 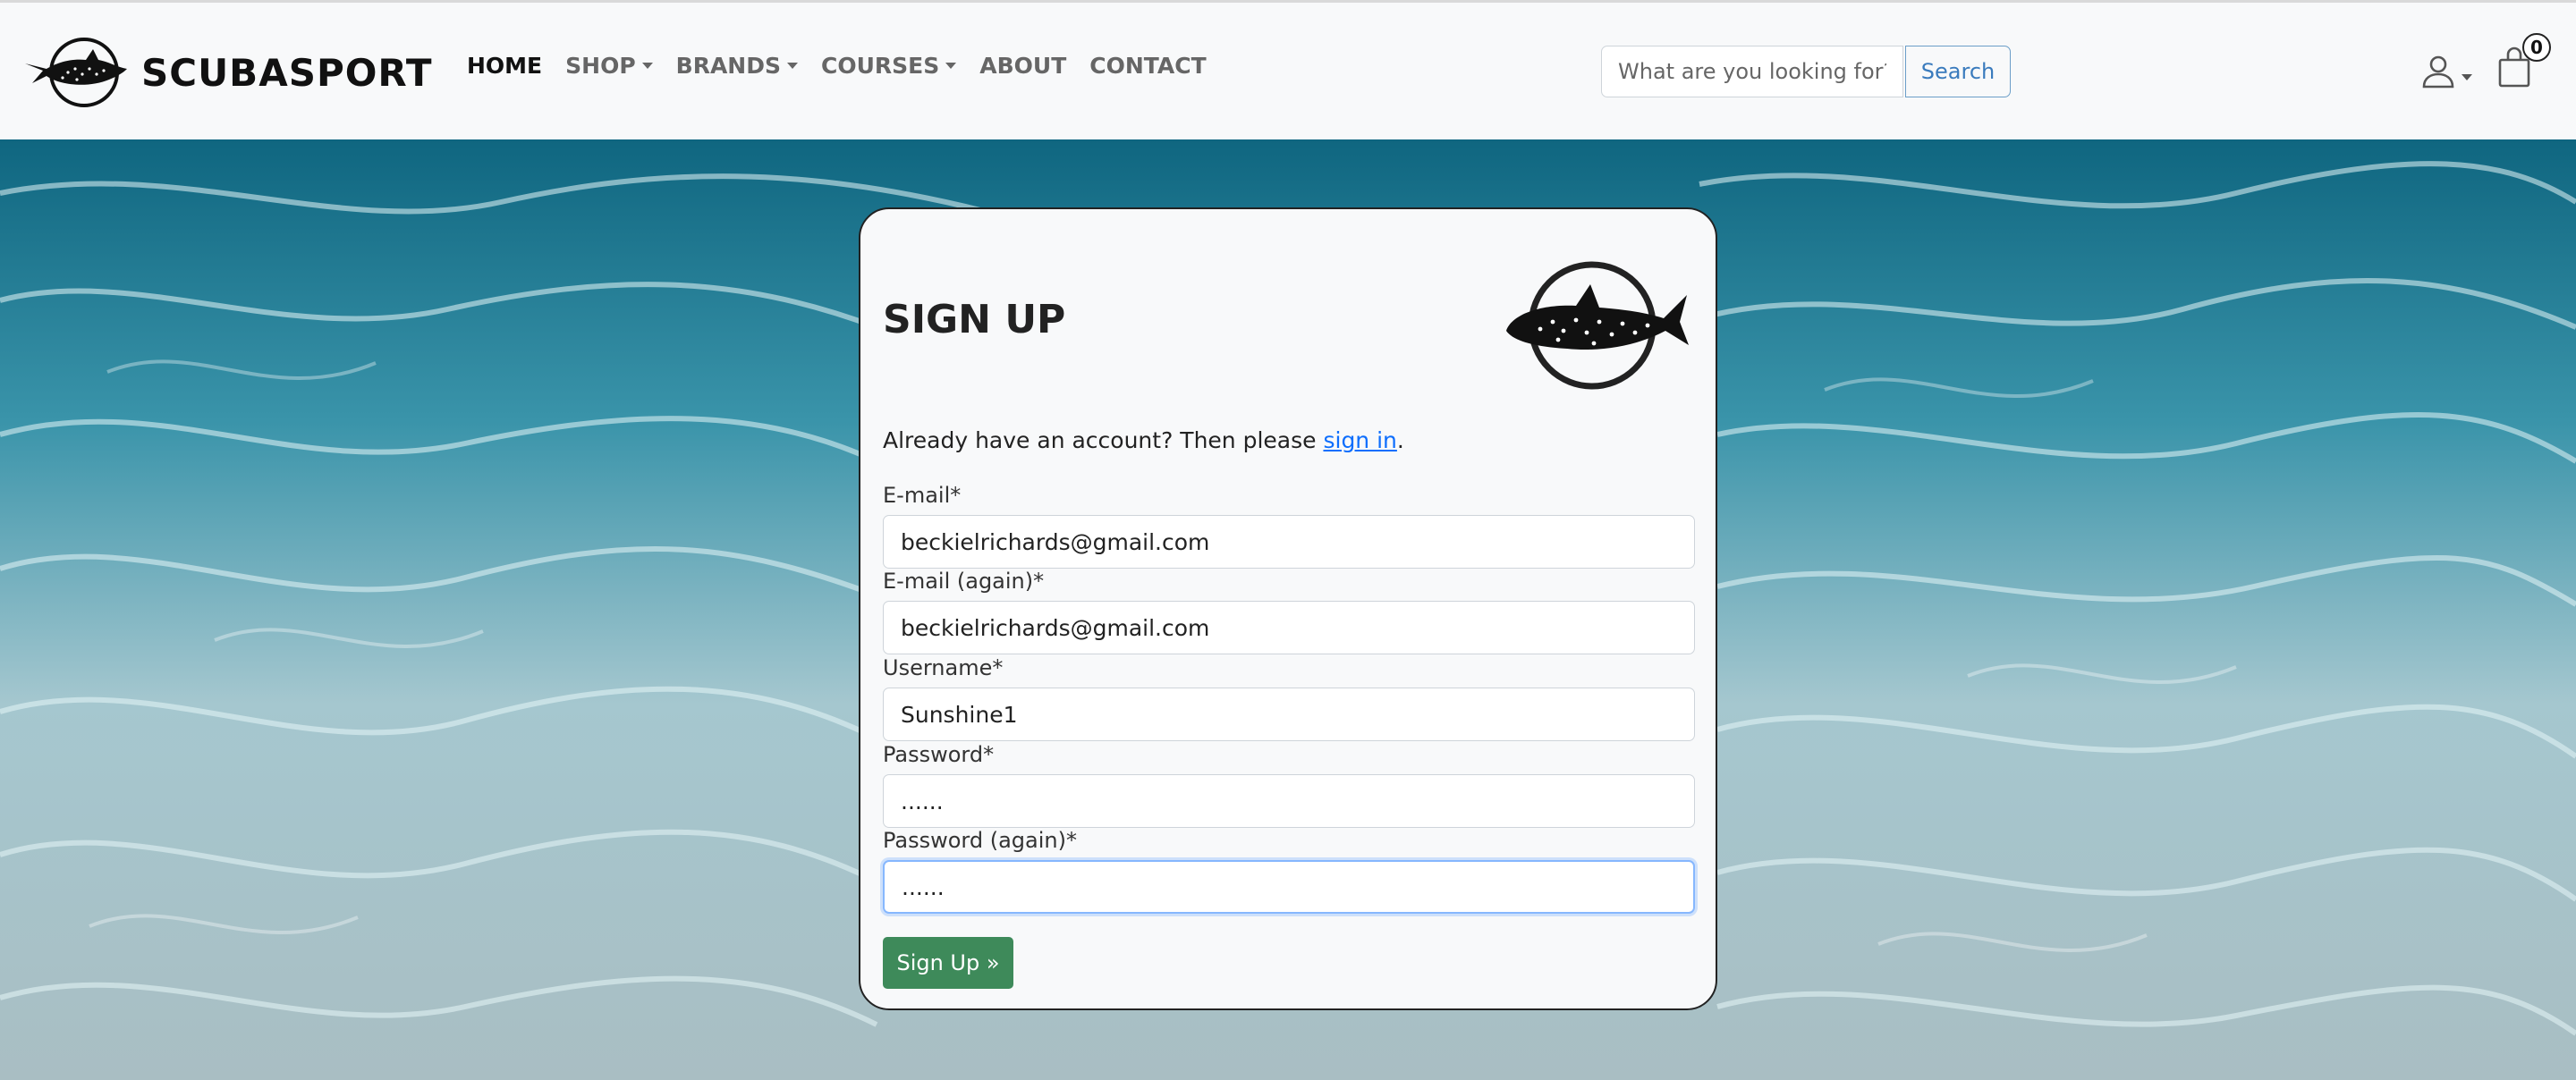 What do you see at coordinates (964, 581) in the screenshot?
I see `email-again-label: E-mail (again)*` at bounding box center [964, 581].